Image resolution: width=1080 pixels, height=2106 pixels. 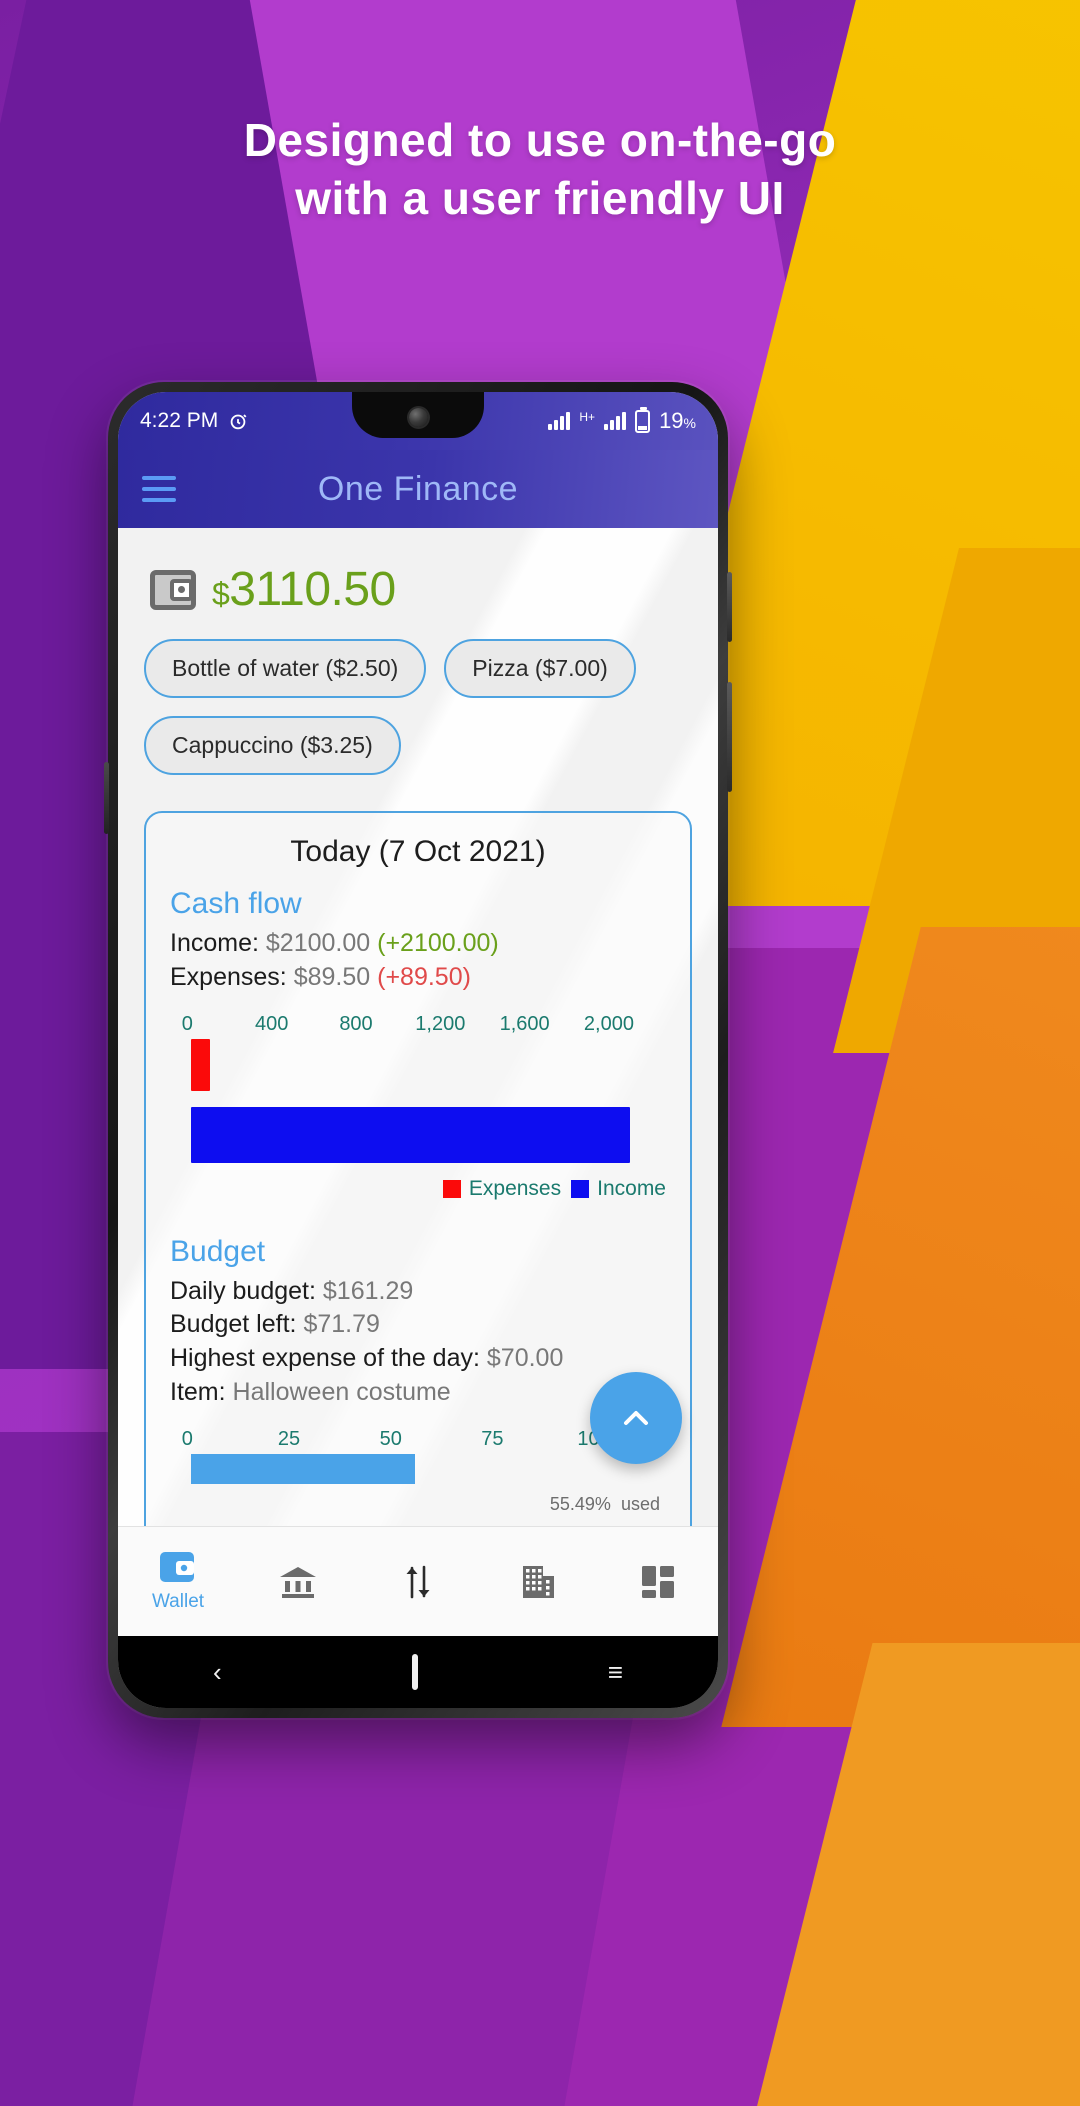 What do you see at coordinates (525, 1358) in the screenshot?
I see `highest-expense-value: $70.00` at bounding box center [525, 1358].